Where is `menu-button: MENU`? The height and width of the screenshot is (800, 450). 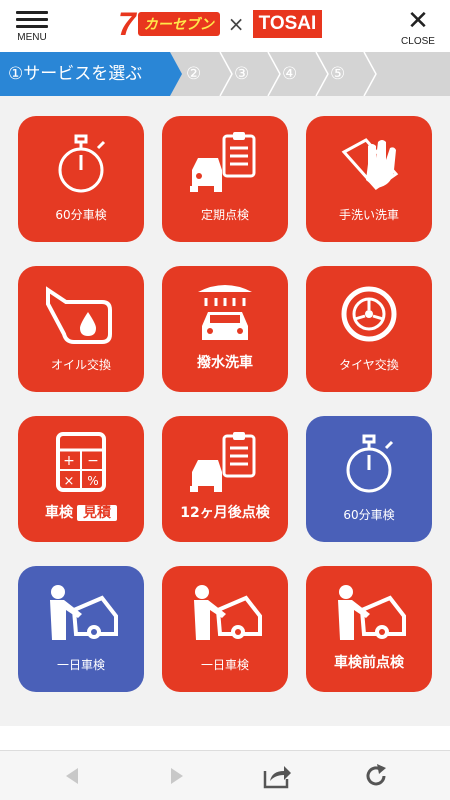
menu-button: MENU is located at coordinates (32, 28).